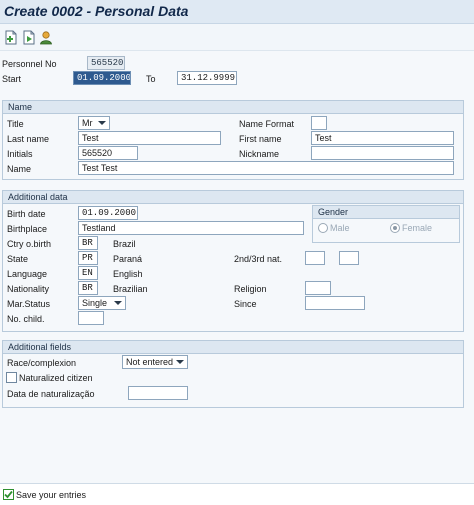 The image size is (474, 505). Describe the element at coordinates (395, 228) in the screenshot. I see `female-radio` at that location.